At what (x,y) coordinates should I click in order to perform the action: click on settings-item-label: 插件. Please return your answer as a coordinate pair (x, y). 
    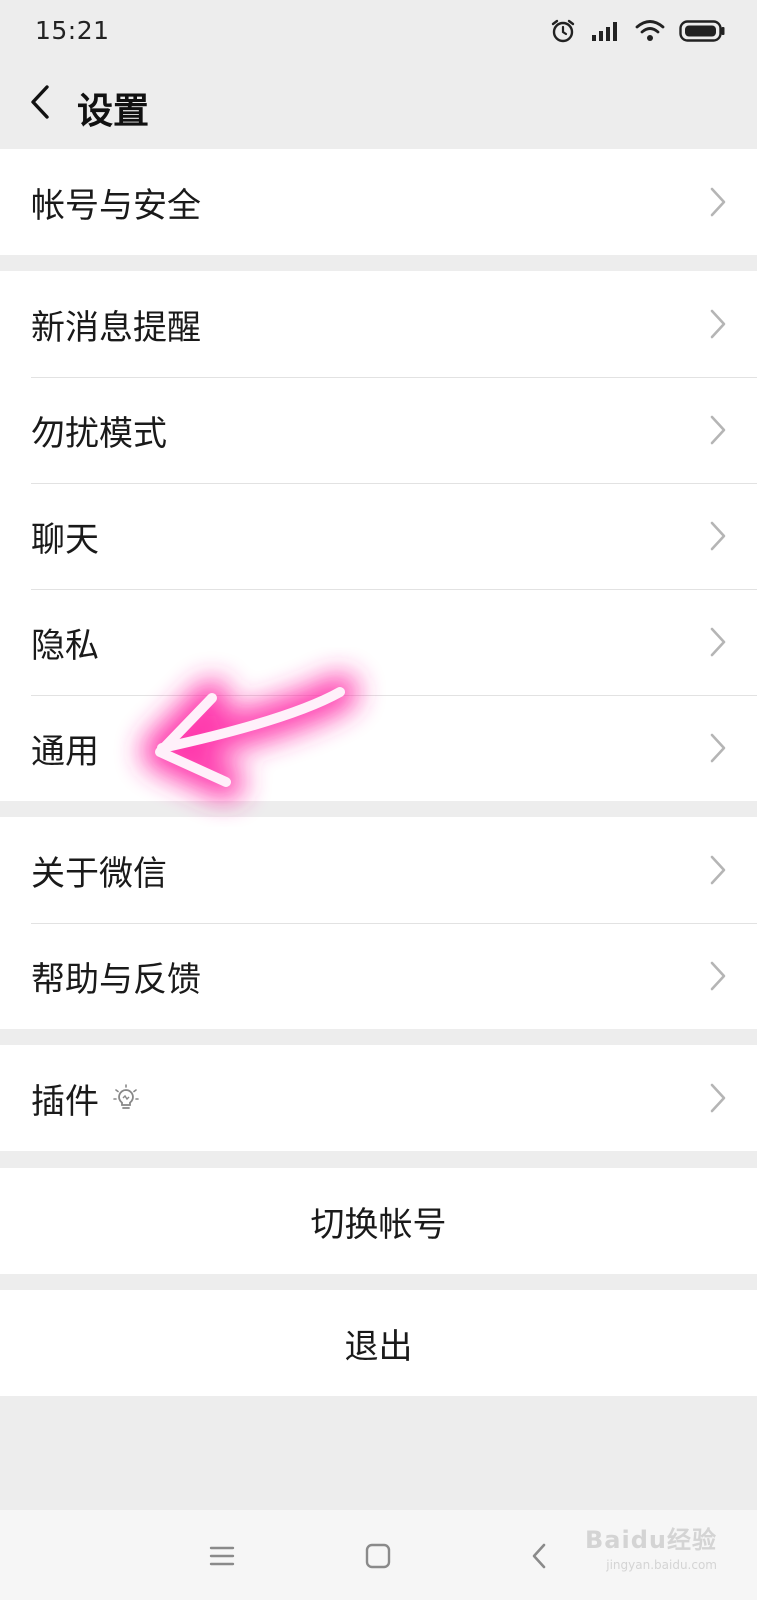
    Looking at the image, I should click on (65, 1101).